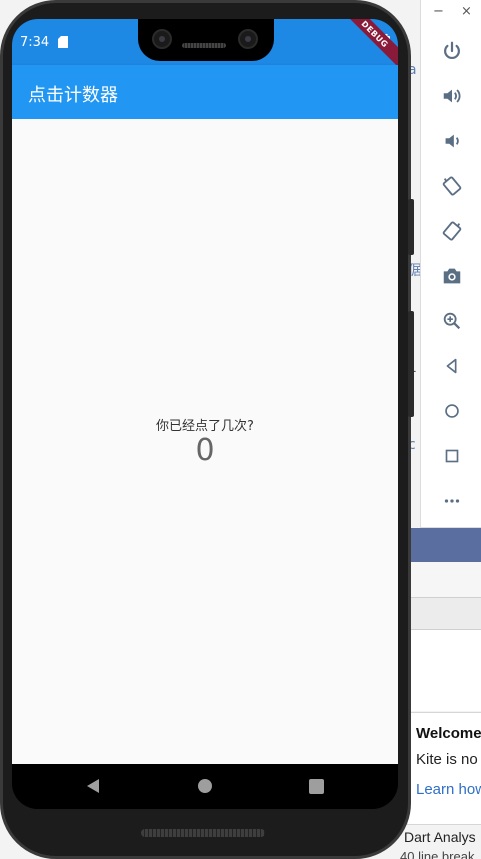 Image resolution: width=481 pixels, height=859 pixels. What do you see at coordinates (438, 11) in the screenshot?
I see `minimize-button: −` at bounding box center [438, 11].